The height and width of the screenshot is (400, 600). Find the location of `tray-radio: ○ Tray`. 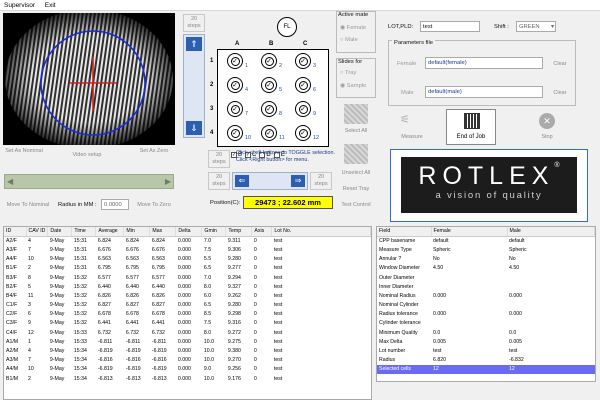

tray-radio: ○ Tray is located at coordinates (348, 73).